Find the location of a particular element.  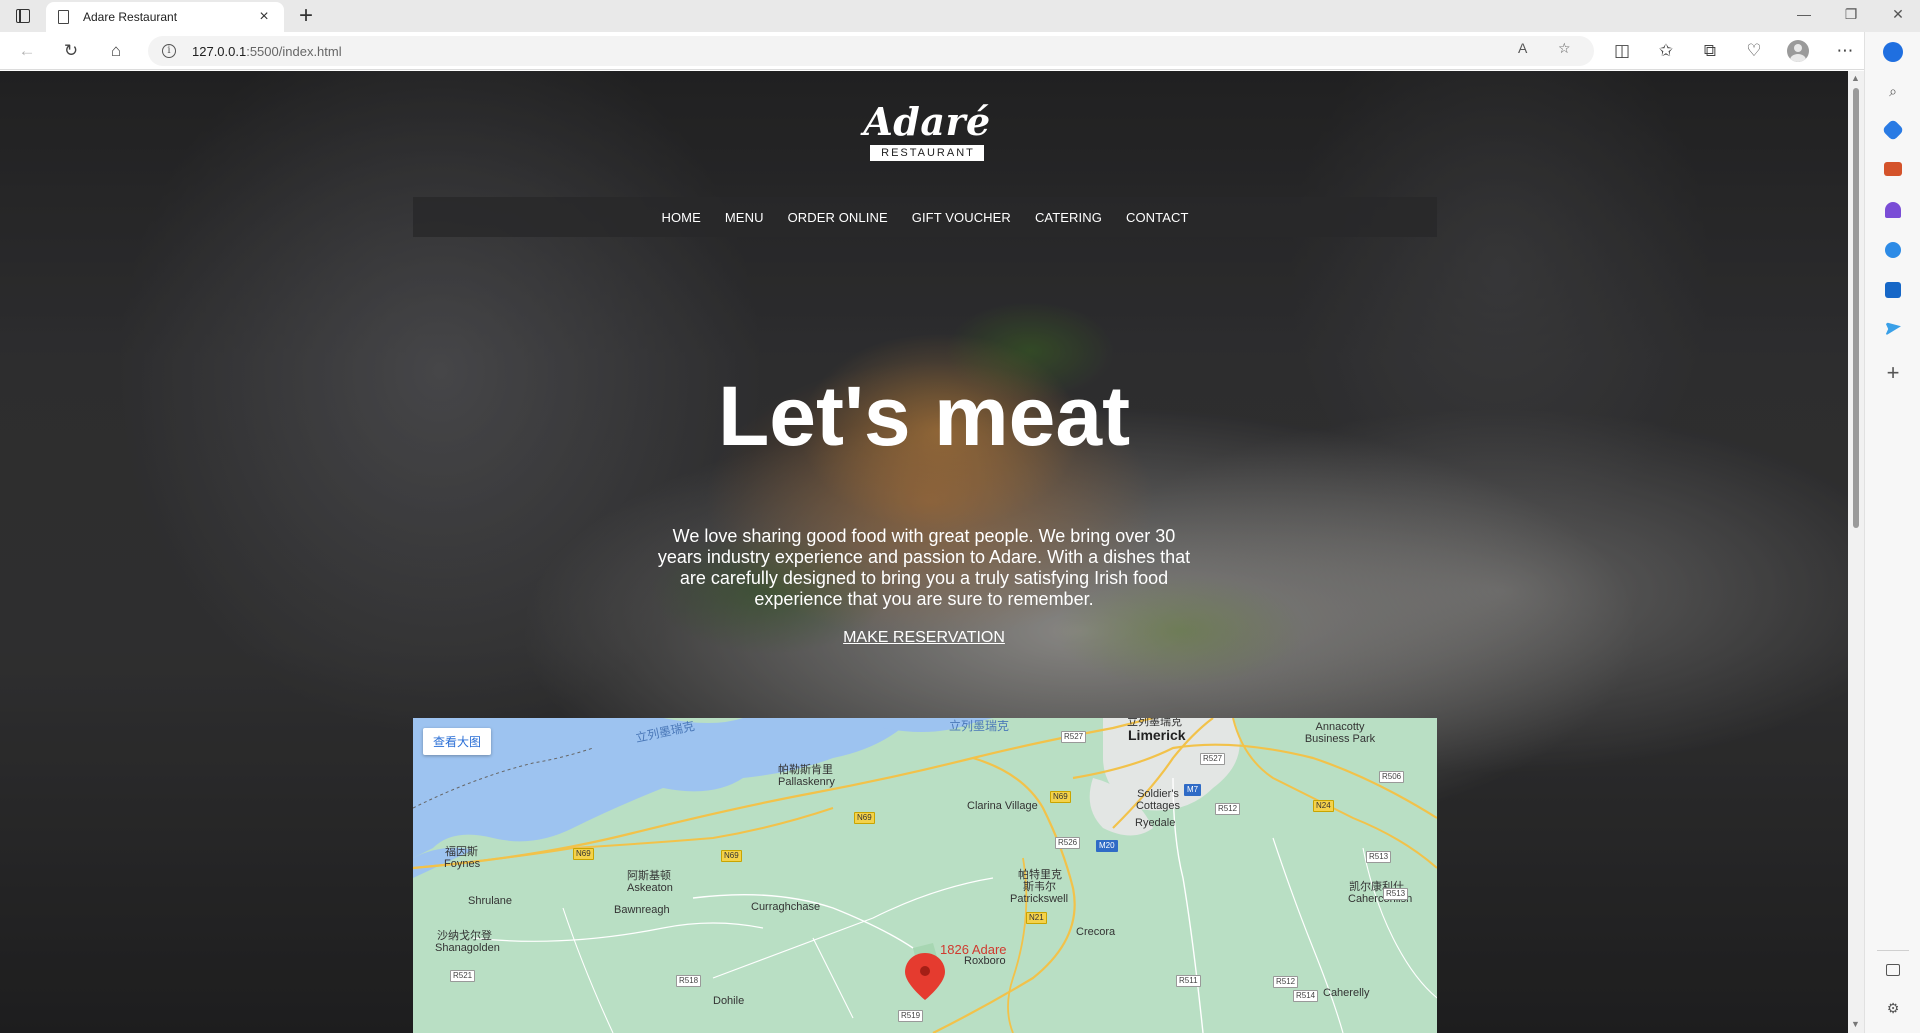

sidebar-divider is located at coordinates (1893, 950).